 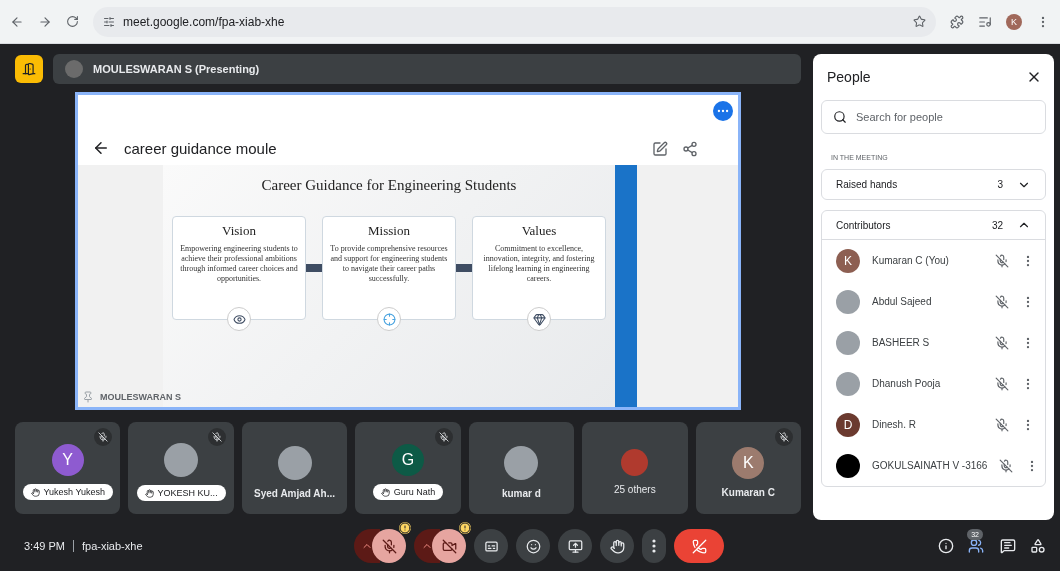 What do you see at coordinates (660, 149) in the screenshot?
I see `edit-icon` at bounding box center [660, 149].